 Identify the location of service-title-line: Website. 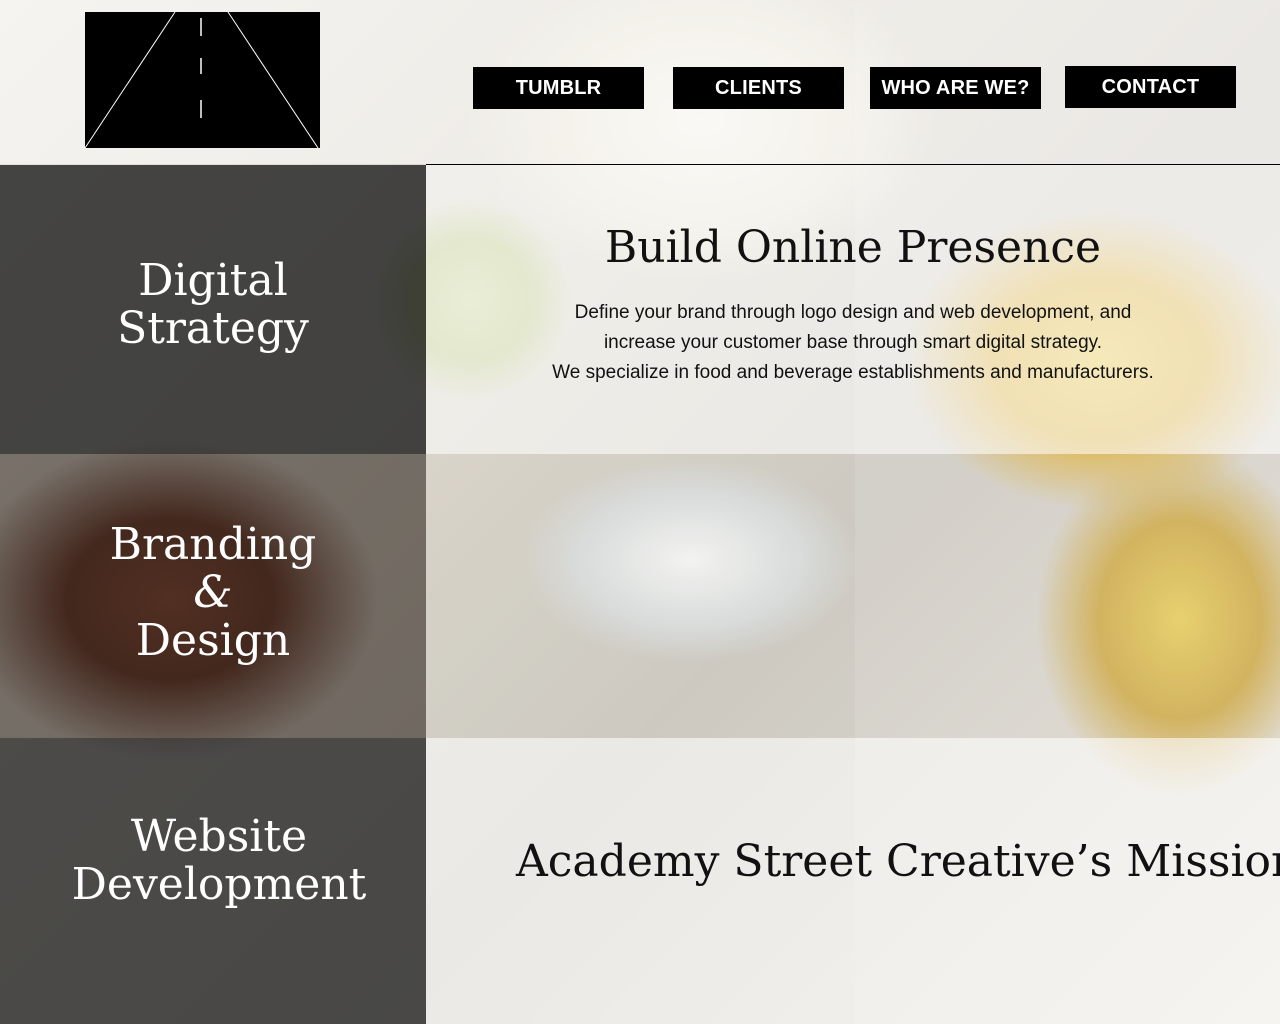
(219, 836).